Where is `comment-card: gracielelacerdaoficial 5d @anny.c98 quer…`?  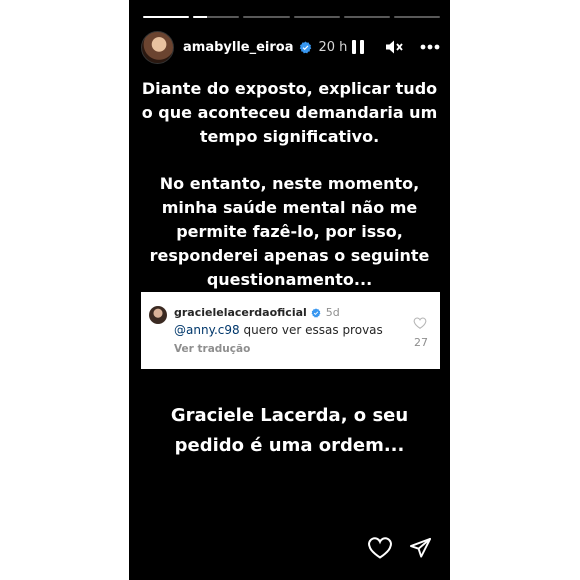
comment-card: gracielelacerdaoficial 5d @anny.c98 quer… is located at coordinates (290, 330).